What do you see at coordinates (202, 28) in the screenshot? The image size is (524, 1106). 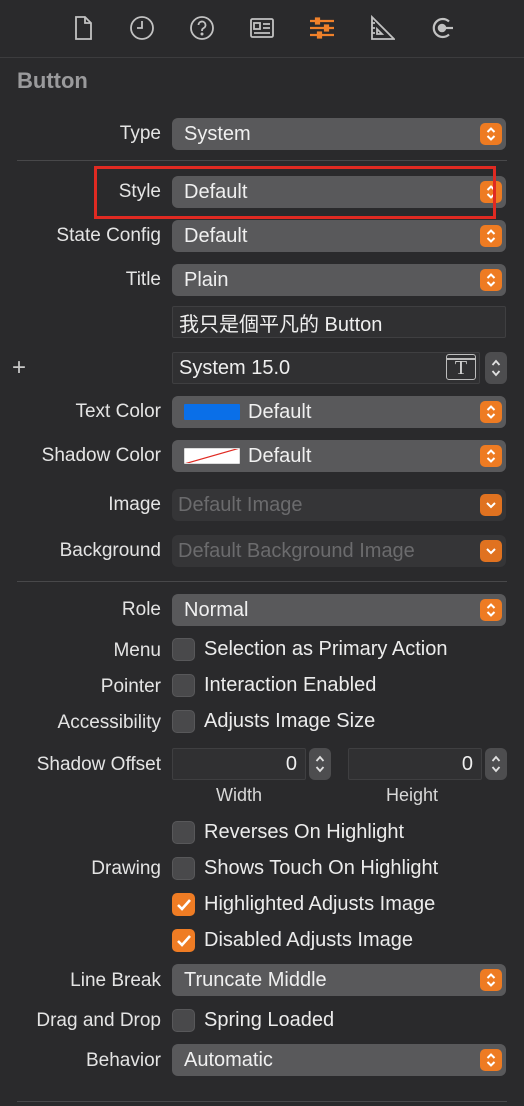 I see `help-icon` at bounding box center [202, 28].